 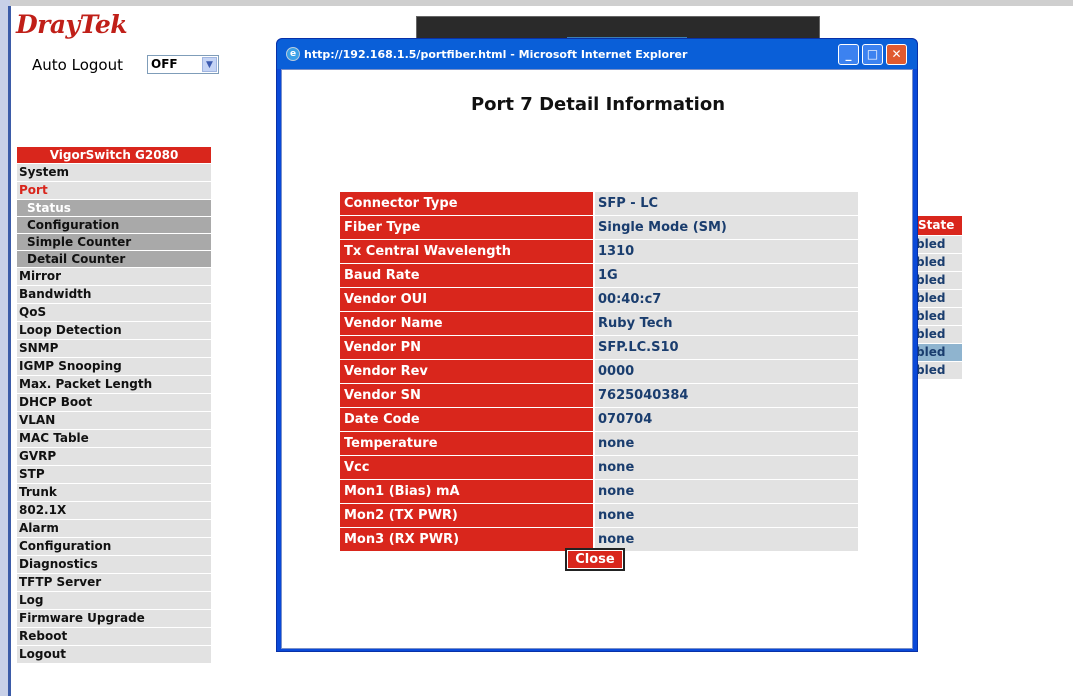 What do you see at coordinates (466, 419) in the screenshot?
I see `row-key: Date Code` at bounding box center [466, 419].